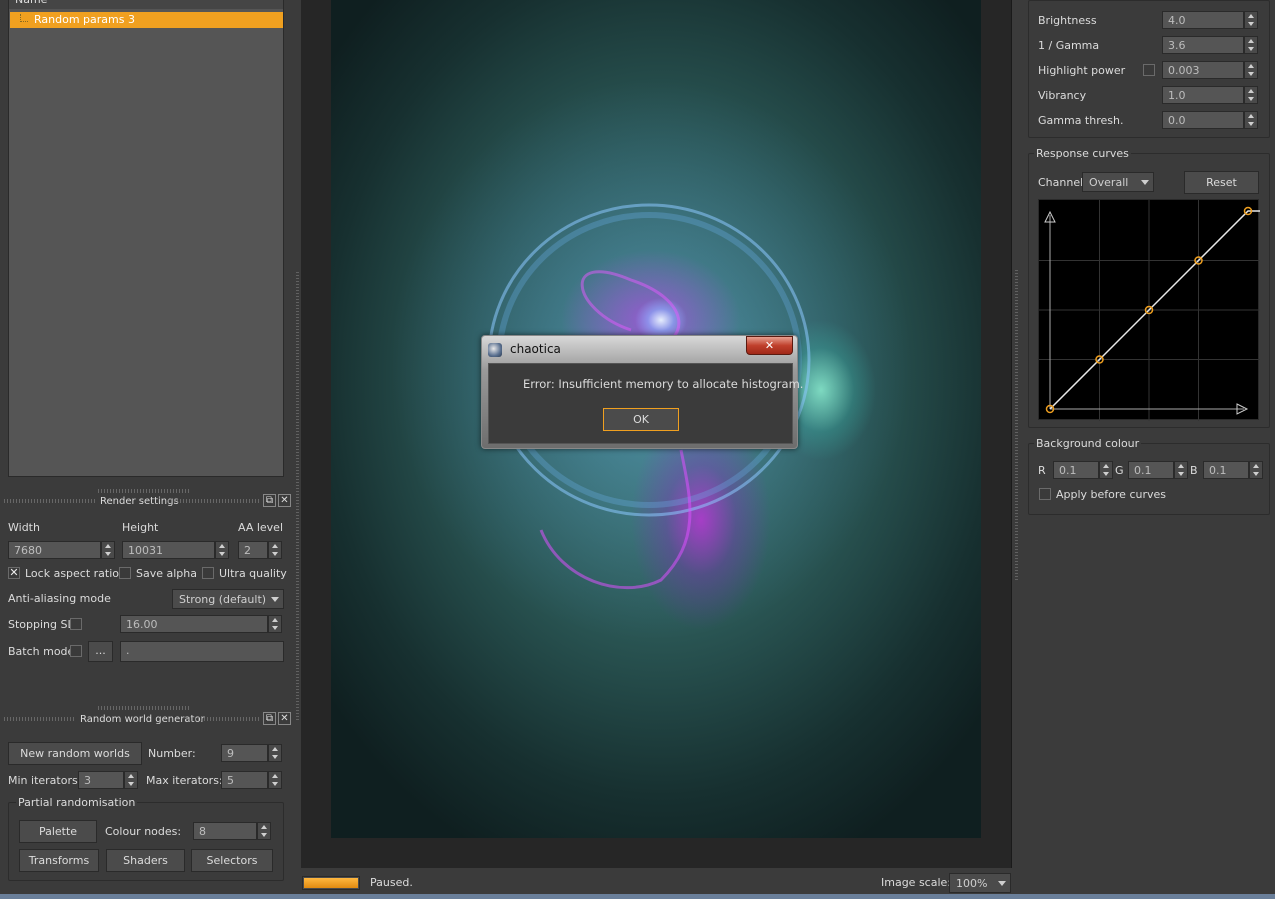 This screenshot has width=1275, height=899. Describe the element at coordinates (14, 573) in the screenshot. I see `lock-aspect-checkbox: ✕` at that location.